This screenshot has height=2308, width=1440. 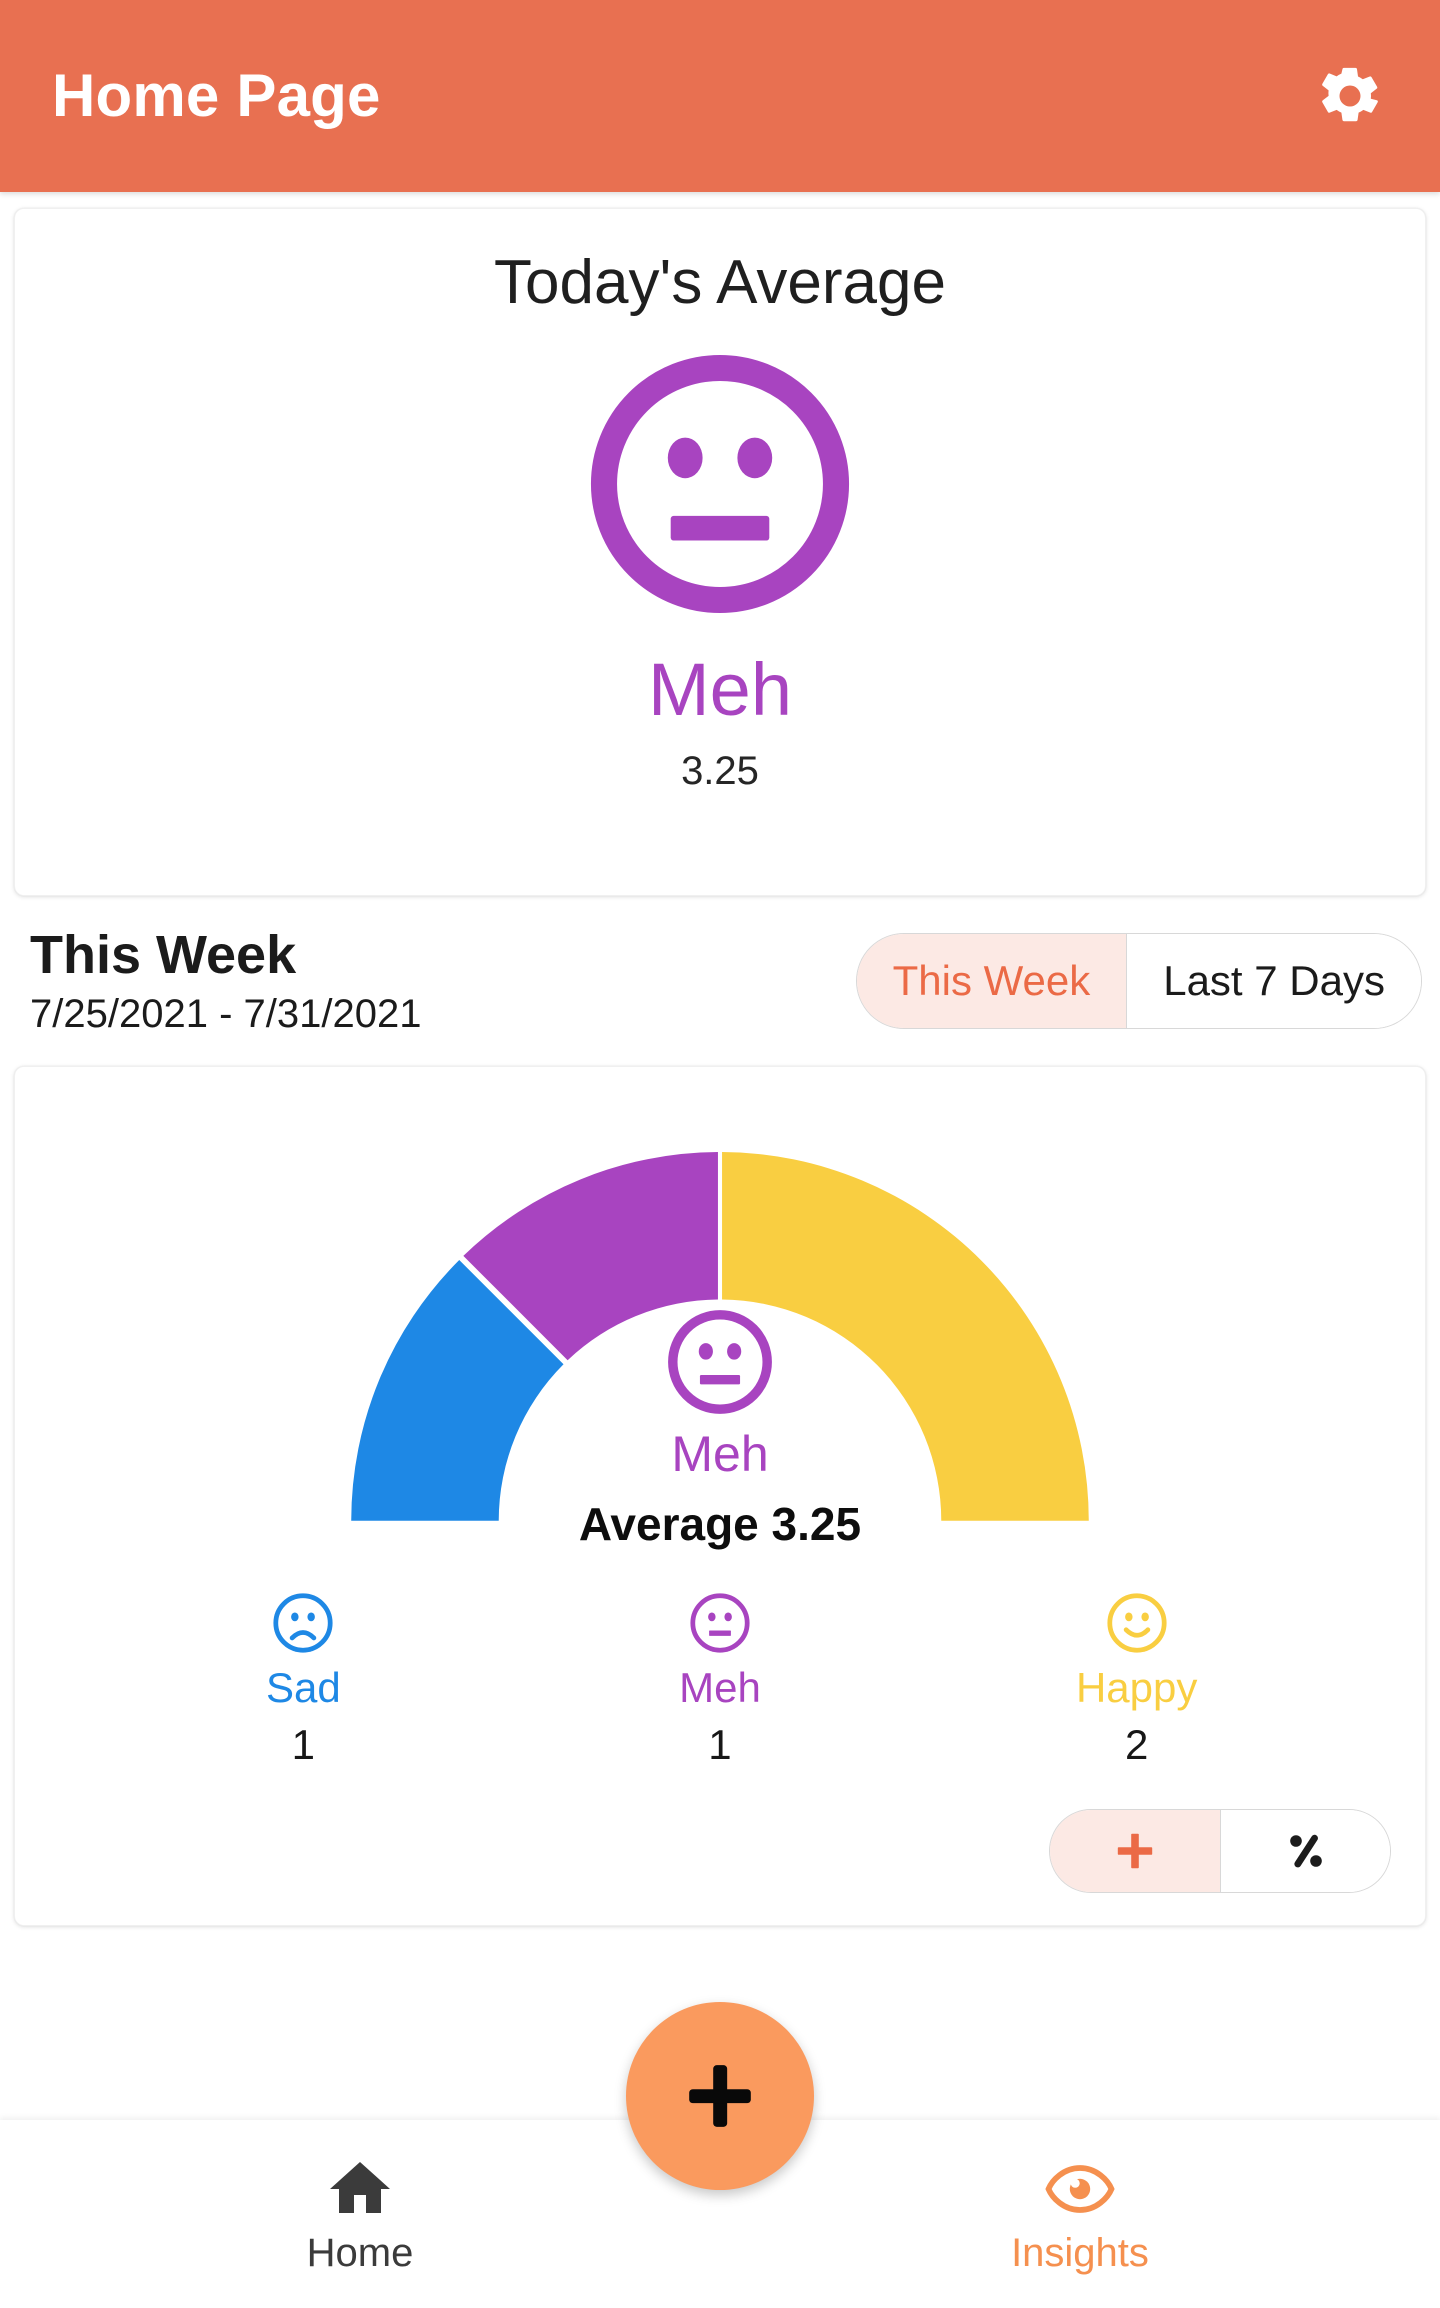 I want to click on count-percent-toggle, so click(x=1220, y=1851).